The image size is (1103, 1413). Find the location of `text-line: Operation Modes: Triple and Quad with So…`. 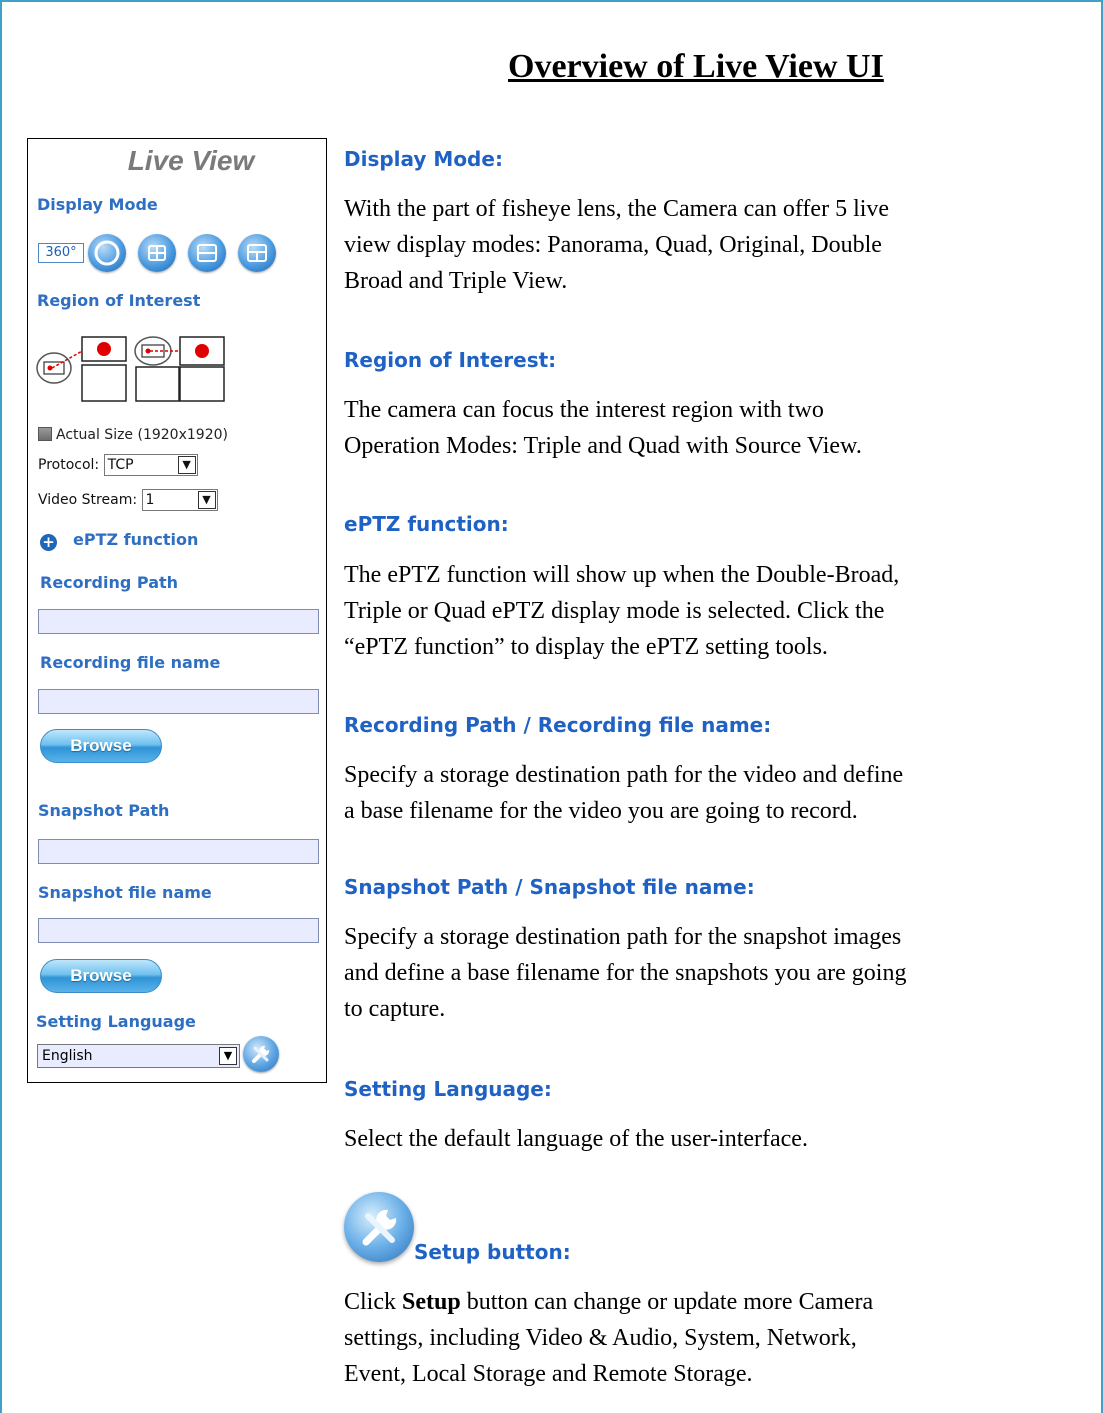

text-line: Operation Modes: Triple and Quad with So… is located at coordinates (603, 446).